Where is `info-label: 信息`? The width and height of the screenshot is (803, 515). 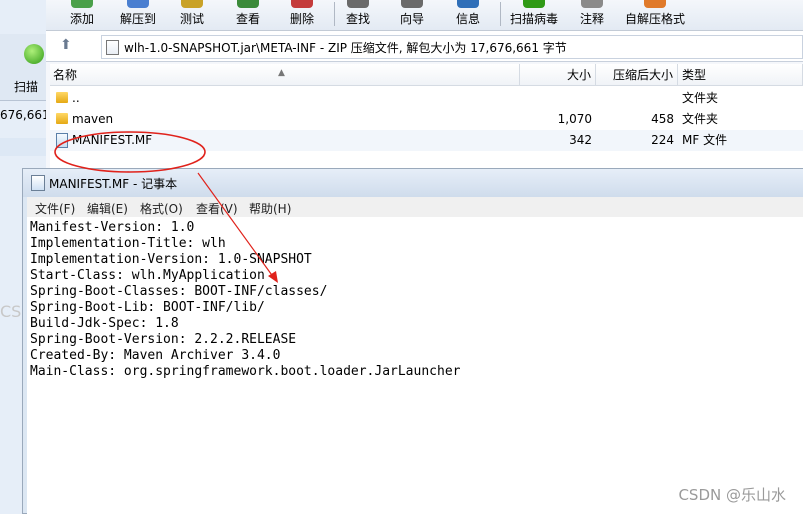 info-label: 信息 is located at coordinates (467, 19).